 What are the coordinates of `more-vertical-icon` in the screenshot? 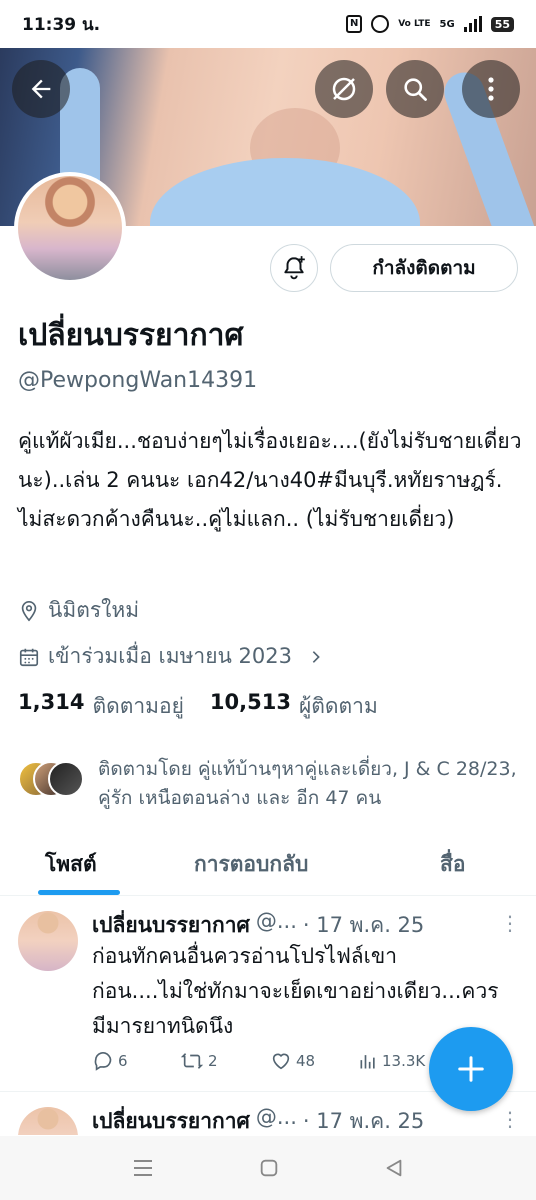 It's located at (491, 89).